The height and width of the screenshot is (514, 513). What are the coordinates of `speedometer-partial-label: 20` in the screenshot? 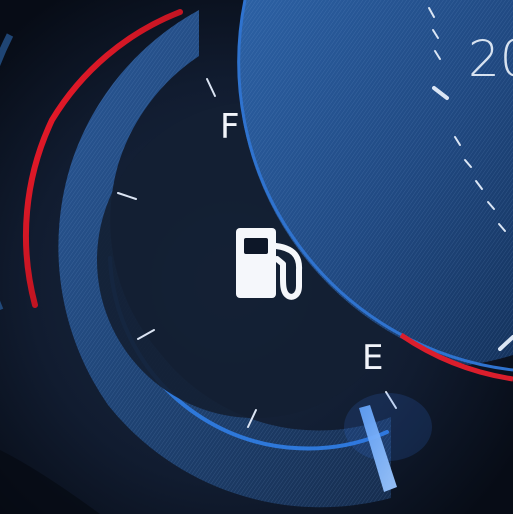 It's located at (490, 59).